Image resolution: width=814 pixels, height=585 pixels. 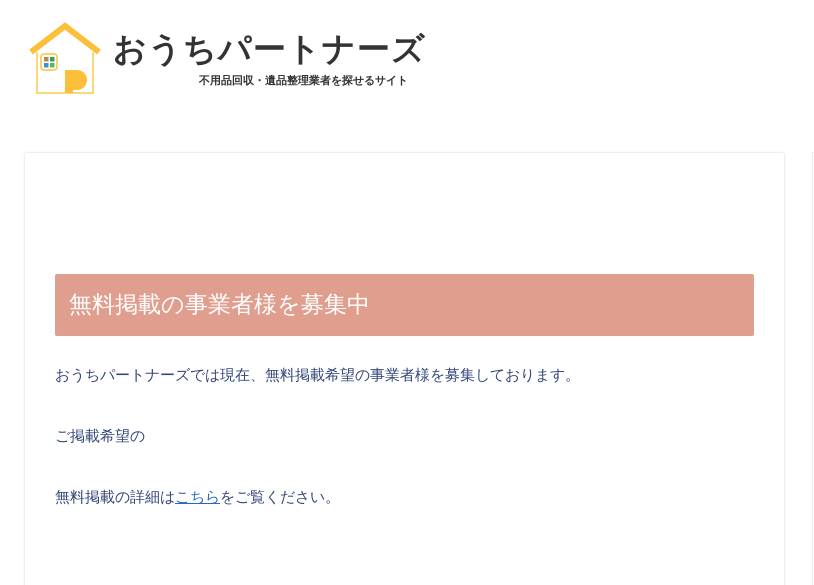 I want to click on details-link: こちら, so click(x=197, y=497).